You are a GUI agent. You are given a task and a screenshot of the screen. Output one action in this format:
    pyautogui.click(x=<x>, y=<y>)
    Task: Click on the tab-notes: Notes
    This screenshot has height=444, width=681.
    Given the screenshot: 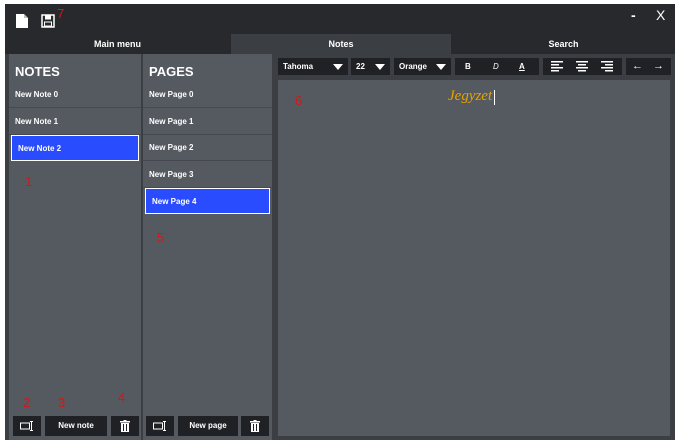 What is the action you would take?
    pyautogui.click(x=341, y=44)
    